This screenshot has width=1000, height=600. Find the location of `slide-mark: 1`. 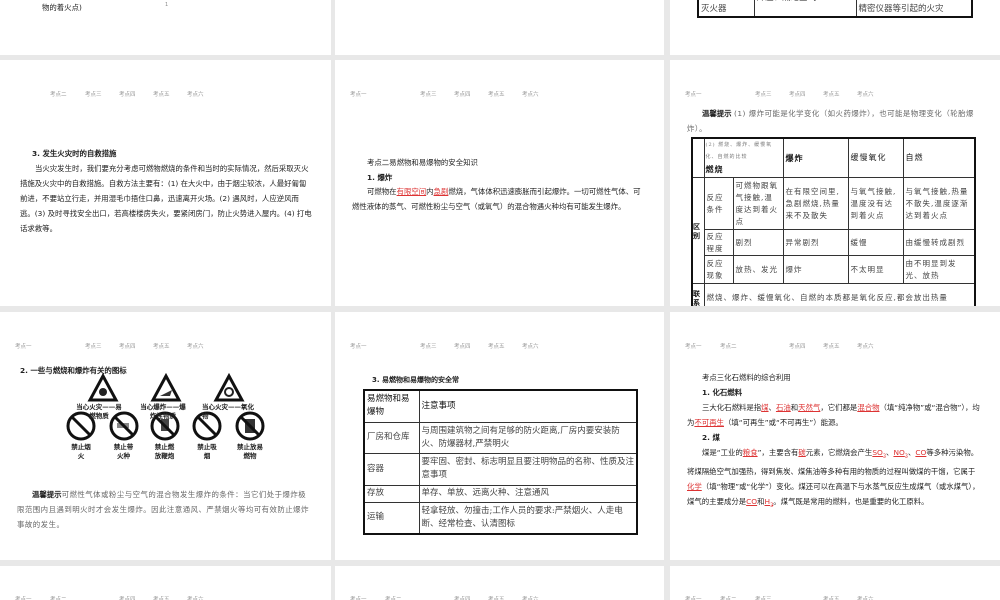

slide-mark: 1 is located at coordinates (167, 5).